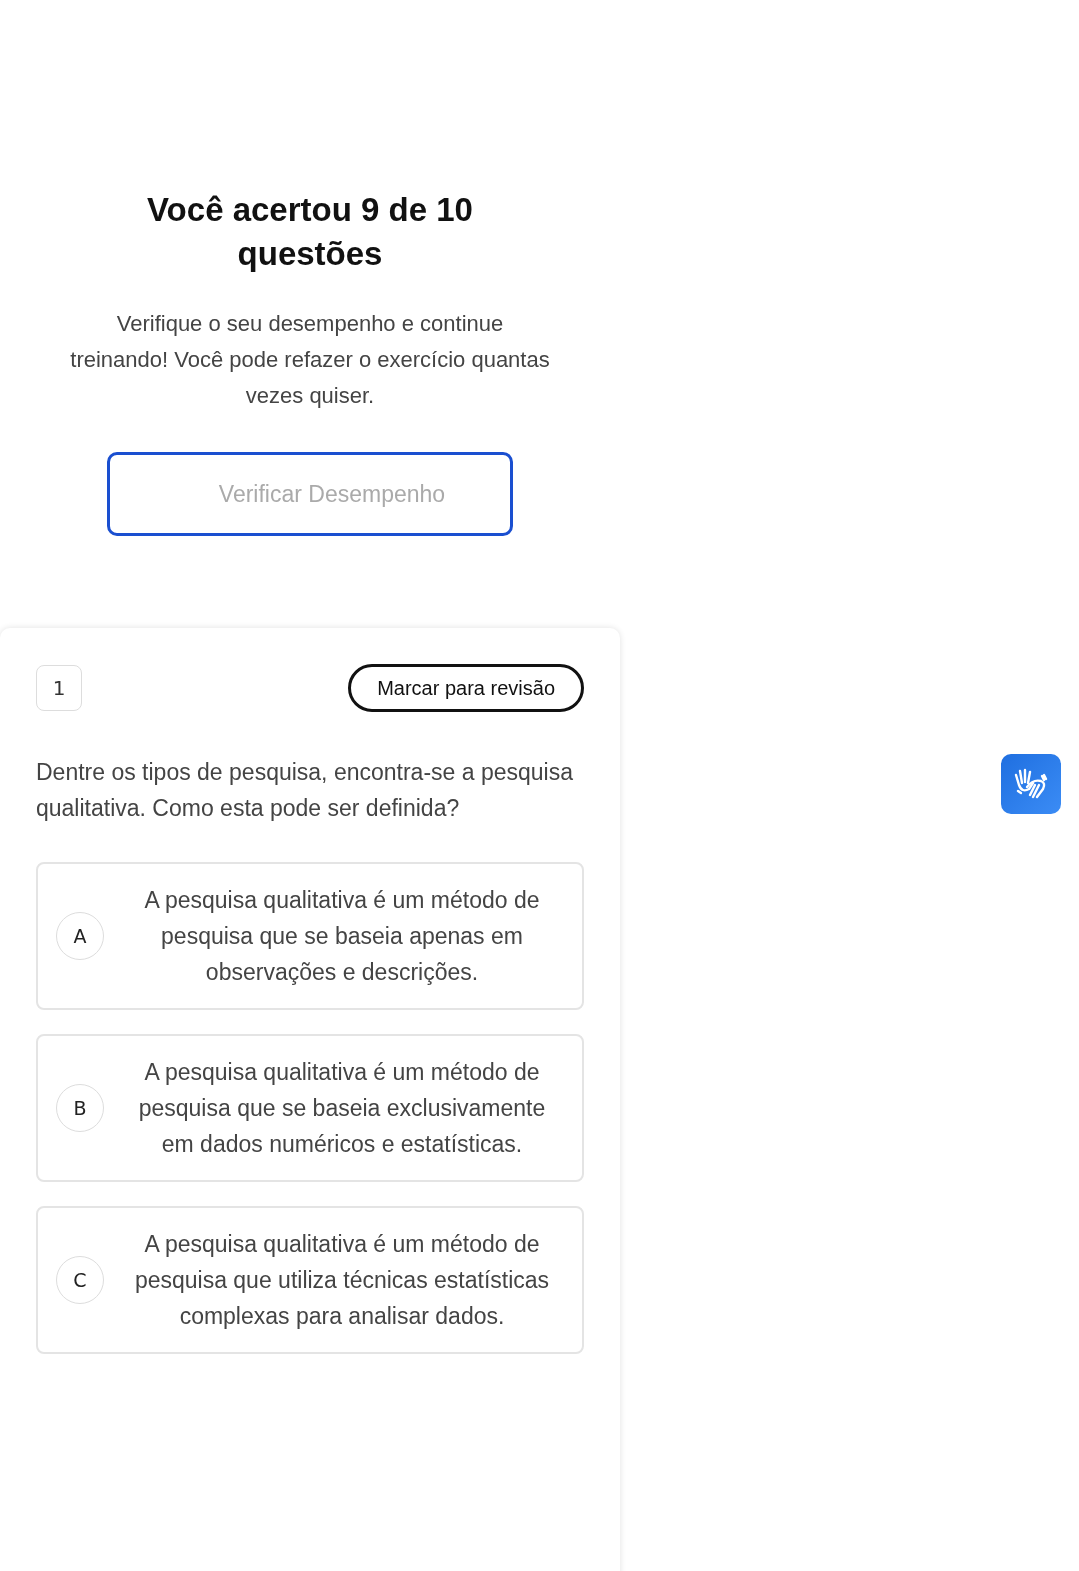 The width and height of the screenshot is (1079, 1571). Describe the element at coordinates (466, 688) in the screenshot. I see `mark-for-review-button: Marcar para revisão` at that location.